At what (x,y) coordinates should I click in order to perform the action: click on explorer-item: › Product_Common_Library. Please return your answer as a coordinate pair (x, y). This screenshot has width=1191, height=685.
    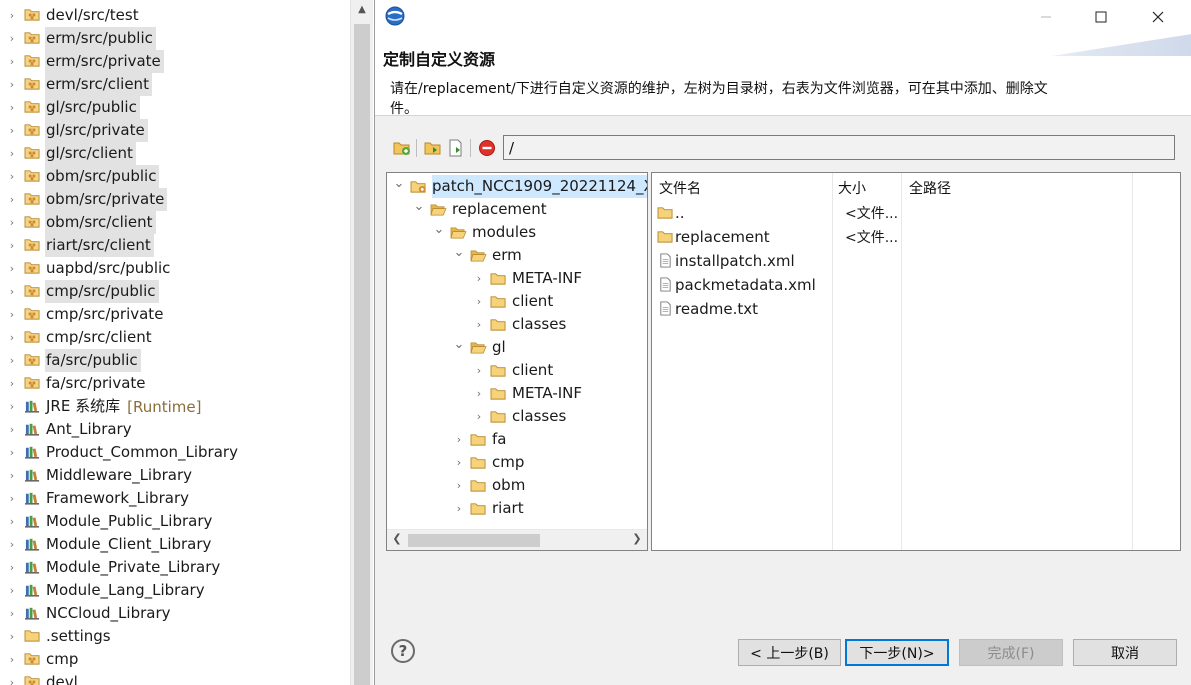
    Looking at the image, I should click on (120, 452).